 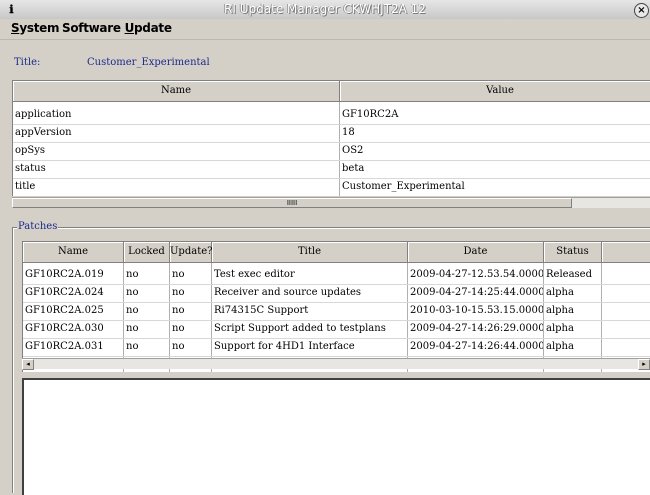 What do you see at coordinates (64, 310) in the screenshot?
I see `patch-name: GF10RC2A.025` at bounding box center [64, 310].